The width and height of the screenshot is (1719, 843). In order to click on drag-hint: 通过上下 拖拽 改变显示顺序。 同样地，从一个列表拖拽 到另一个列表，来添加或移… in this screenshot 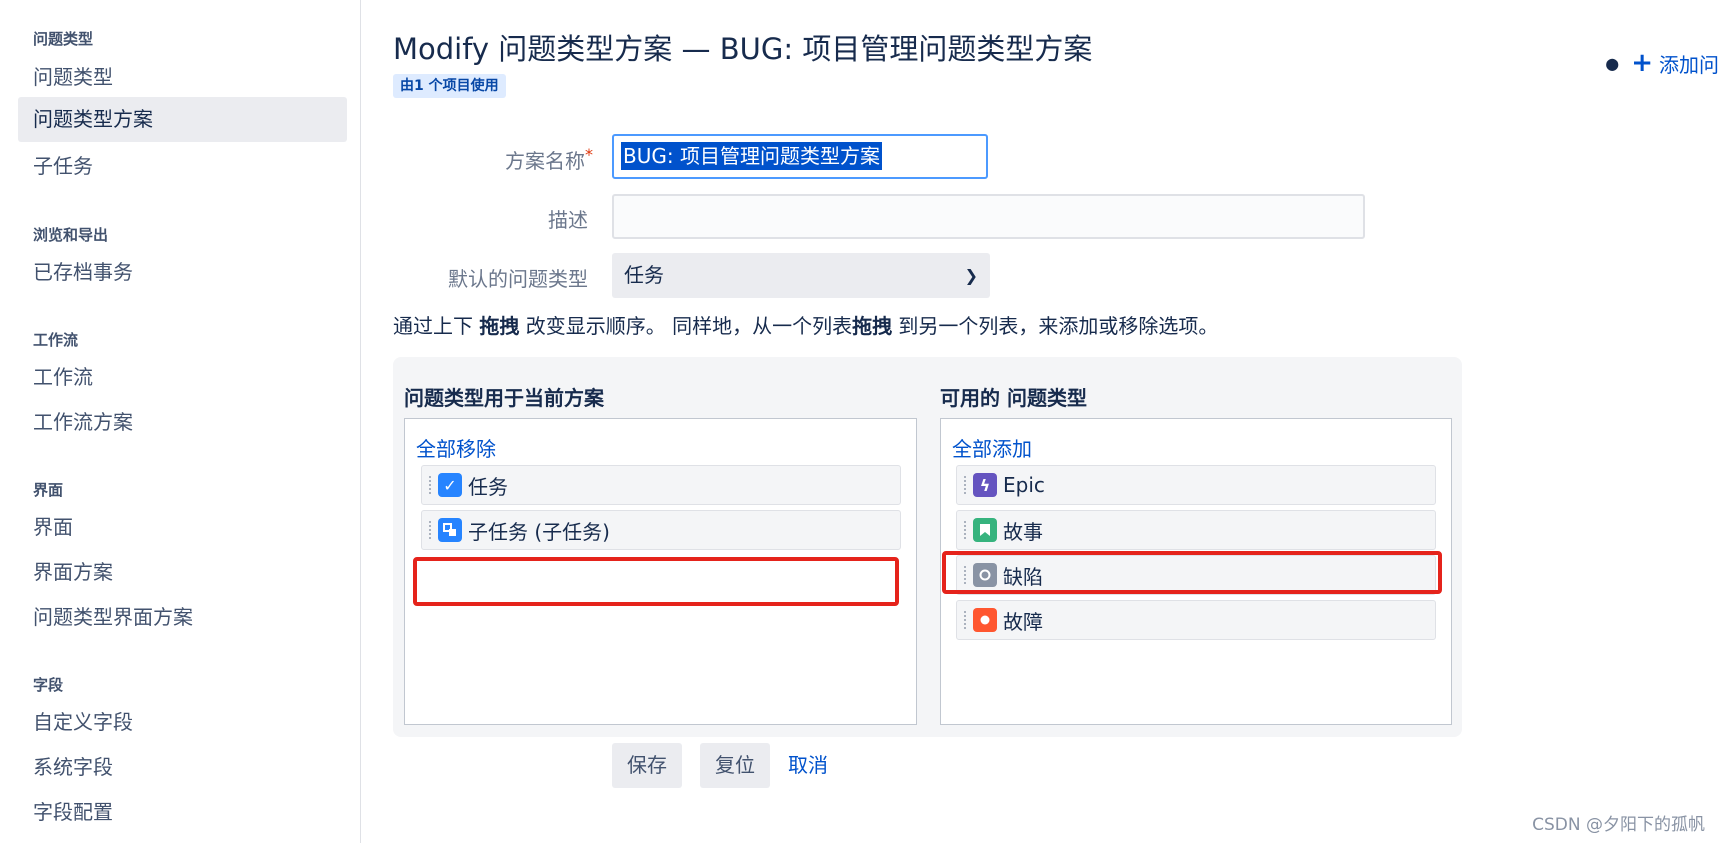, I will do `click(805, 324)`.